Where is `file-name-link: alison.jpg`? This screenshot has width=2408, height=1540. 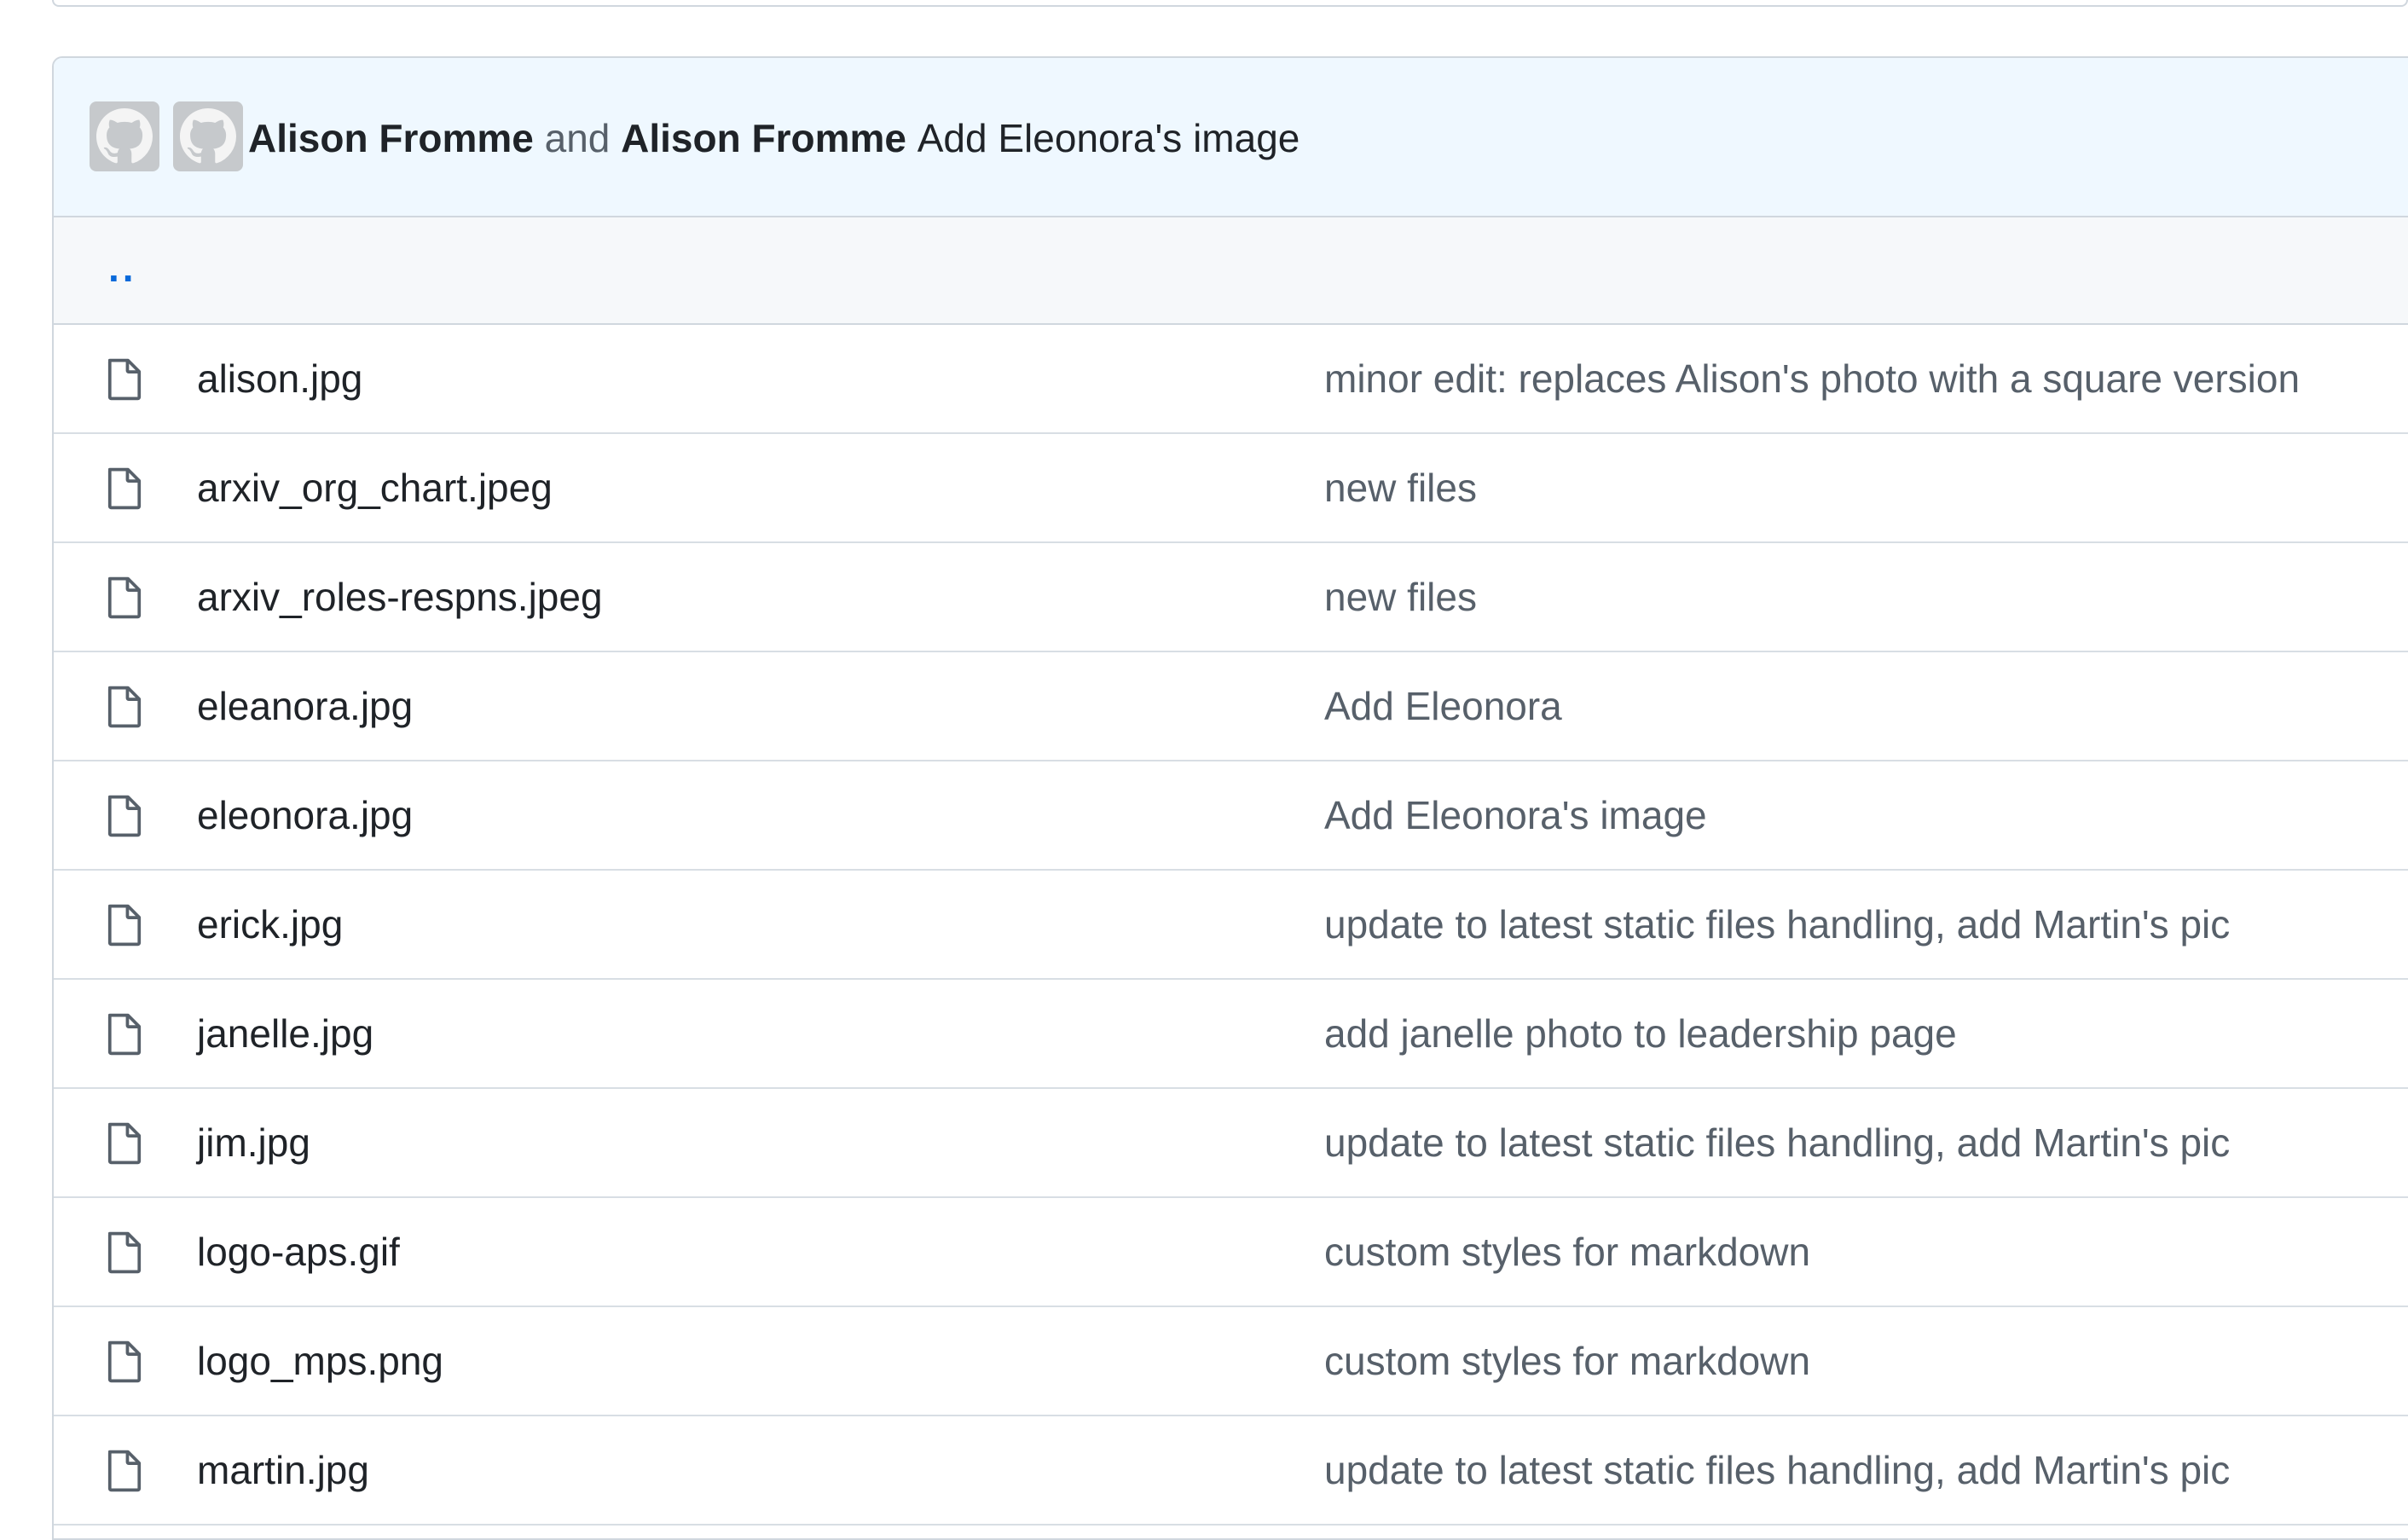 file-name-link: alison.jpg is located at coordinates (279, 378).